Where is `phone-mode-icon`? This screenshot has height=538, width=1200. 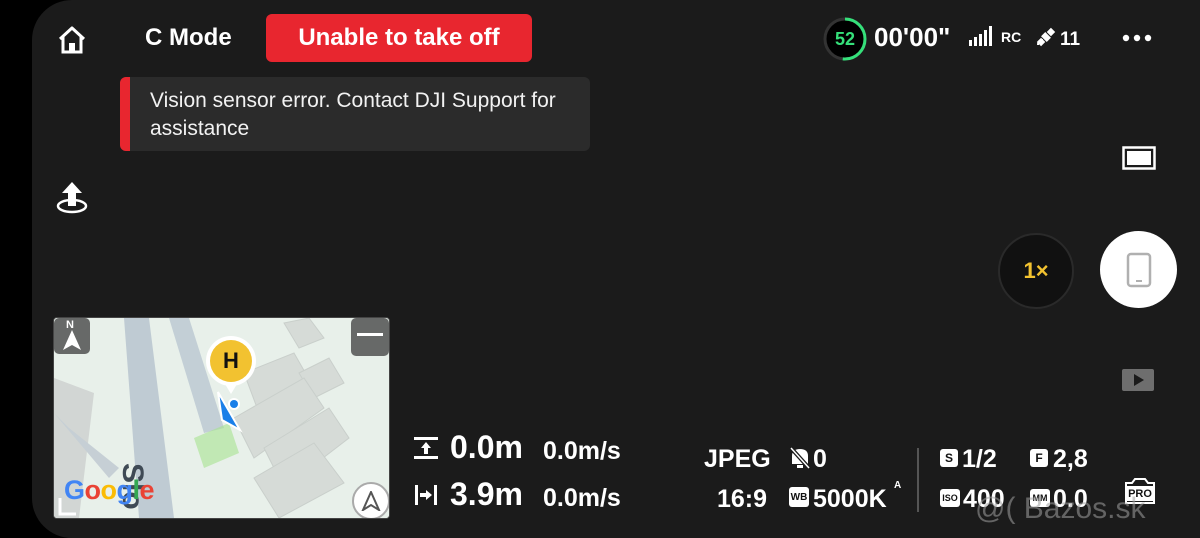 phone-mode-icon is located at coordinates (1138, 269).